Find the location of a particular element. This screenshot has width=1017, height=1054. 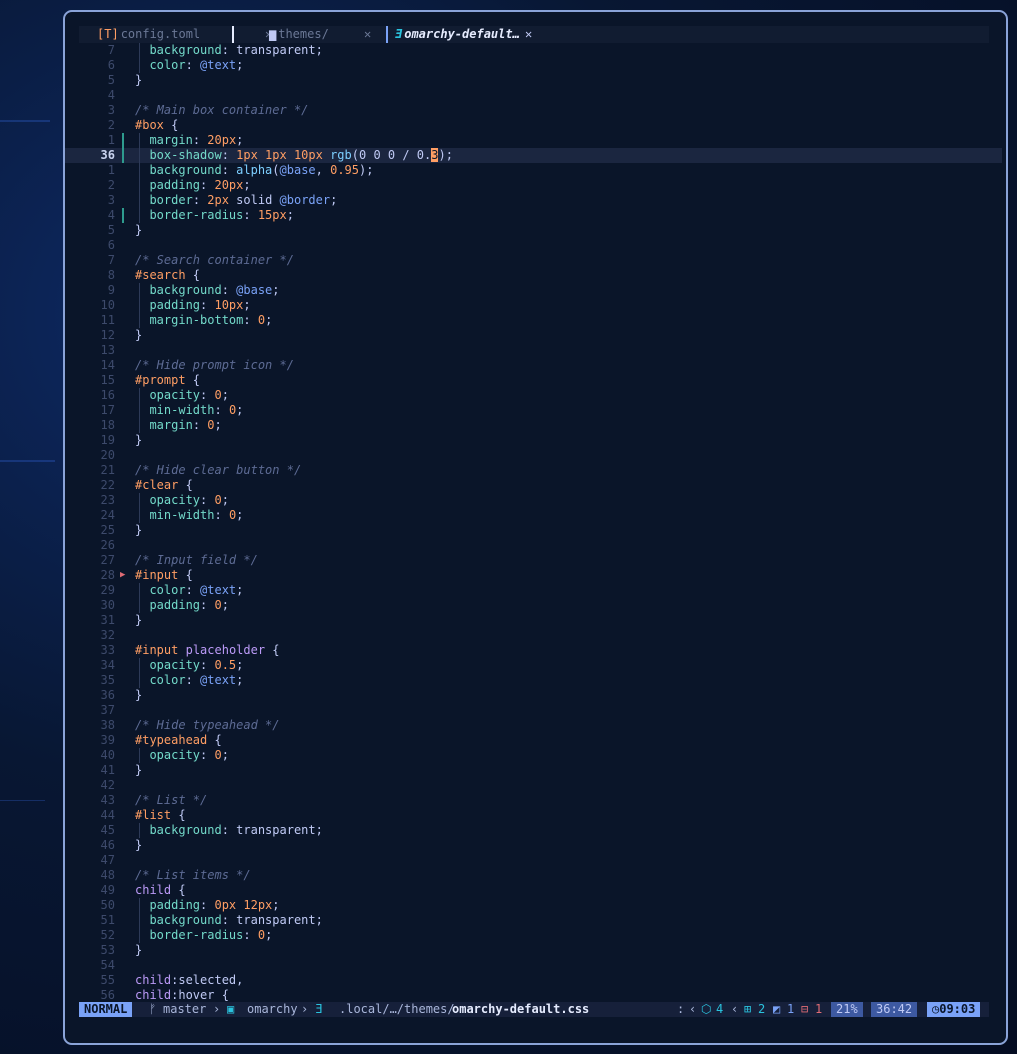

code-token: 1px 1px 10px is located at coordinates (283, 155).